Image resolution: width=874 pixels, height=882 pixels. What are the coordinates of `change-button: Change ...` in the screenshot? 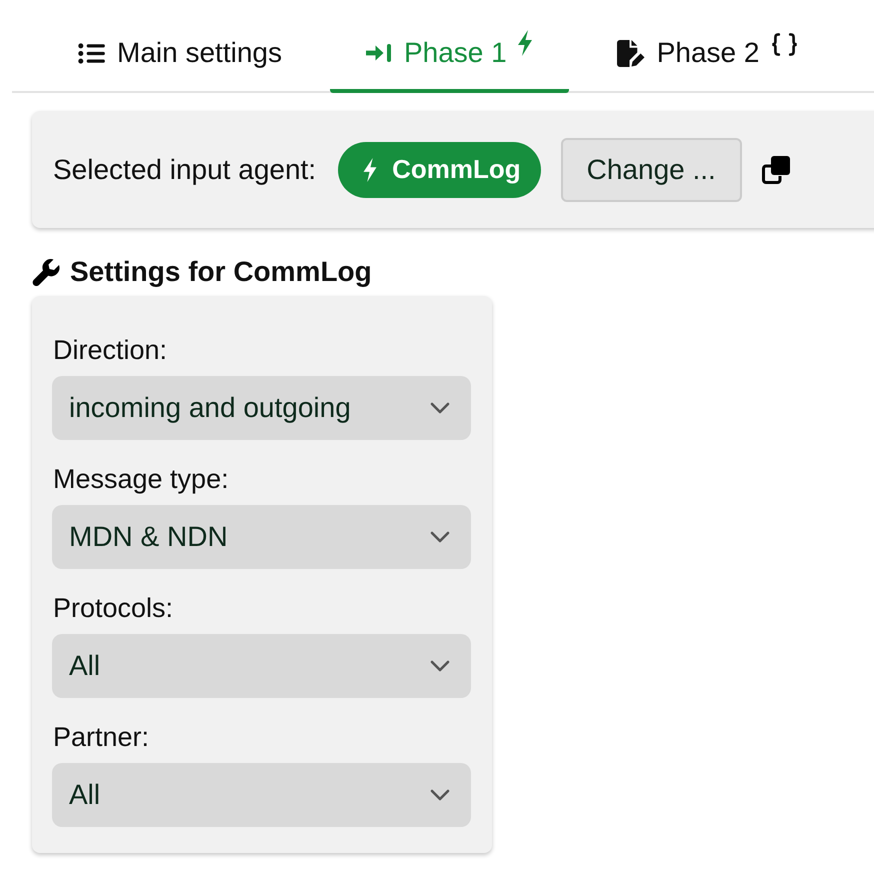 It's located at (651, 170).